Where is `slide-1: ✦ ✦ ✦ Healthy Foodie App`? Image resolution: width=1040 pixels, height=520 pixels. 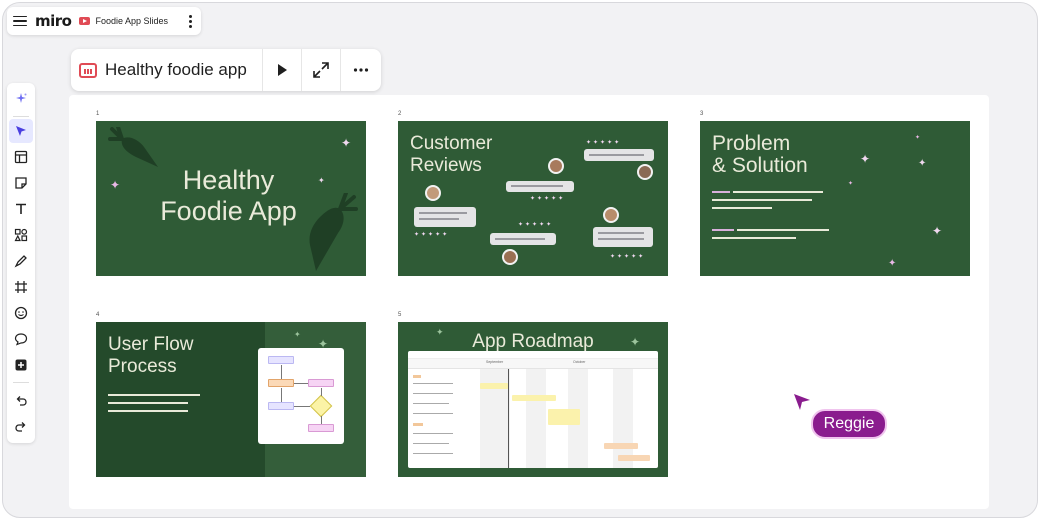
slide-1: ✦ ✦ ✦ Healthy Foodie App is located at coordinates (231, 198).